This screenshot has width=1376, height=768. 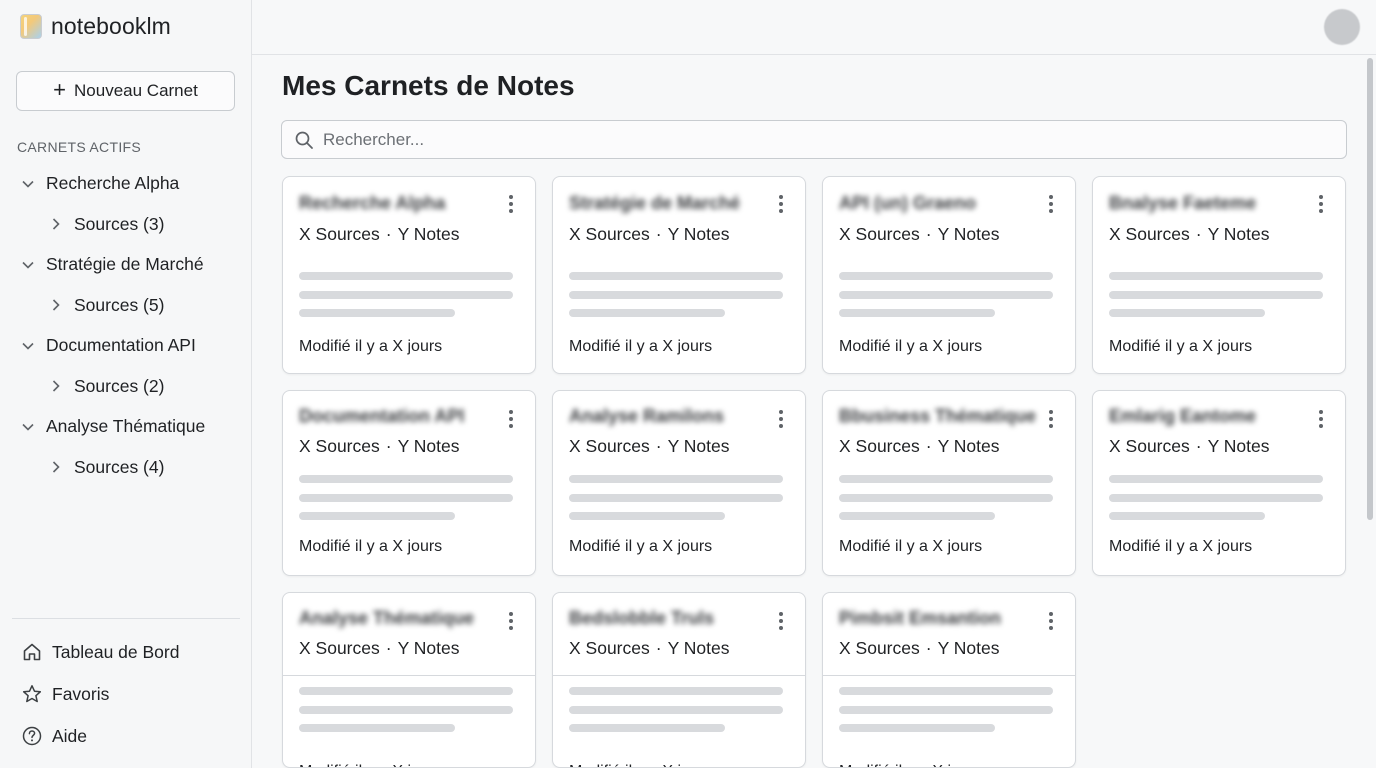 What do you see at coordinates (1183, 203) in the screenshot?
I see `card-title: Bnalyse Faeteme` at bounding box center [1183, 203].